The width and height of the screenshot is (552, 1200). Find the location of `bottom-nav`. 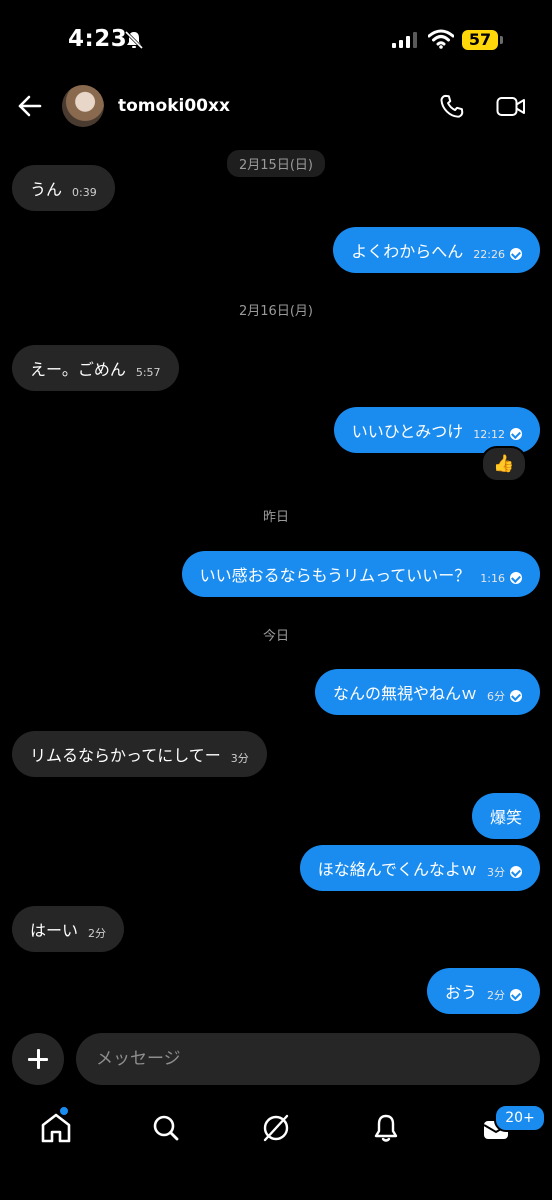

bottom-nav is located at coordinates (276, 1130).